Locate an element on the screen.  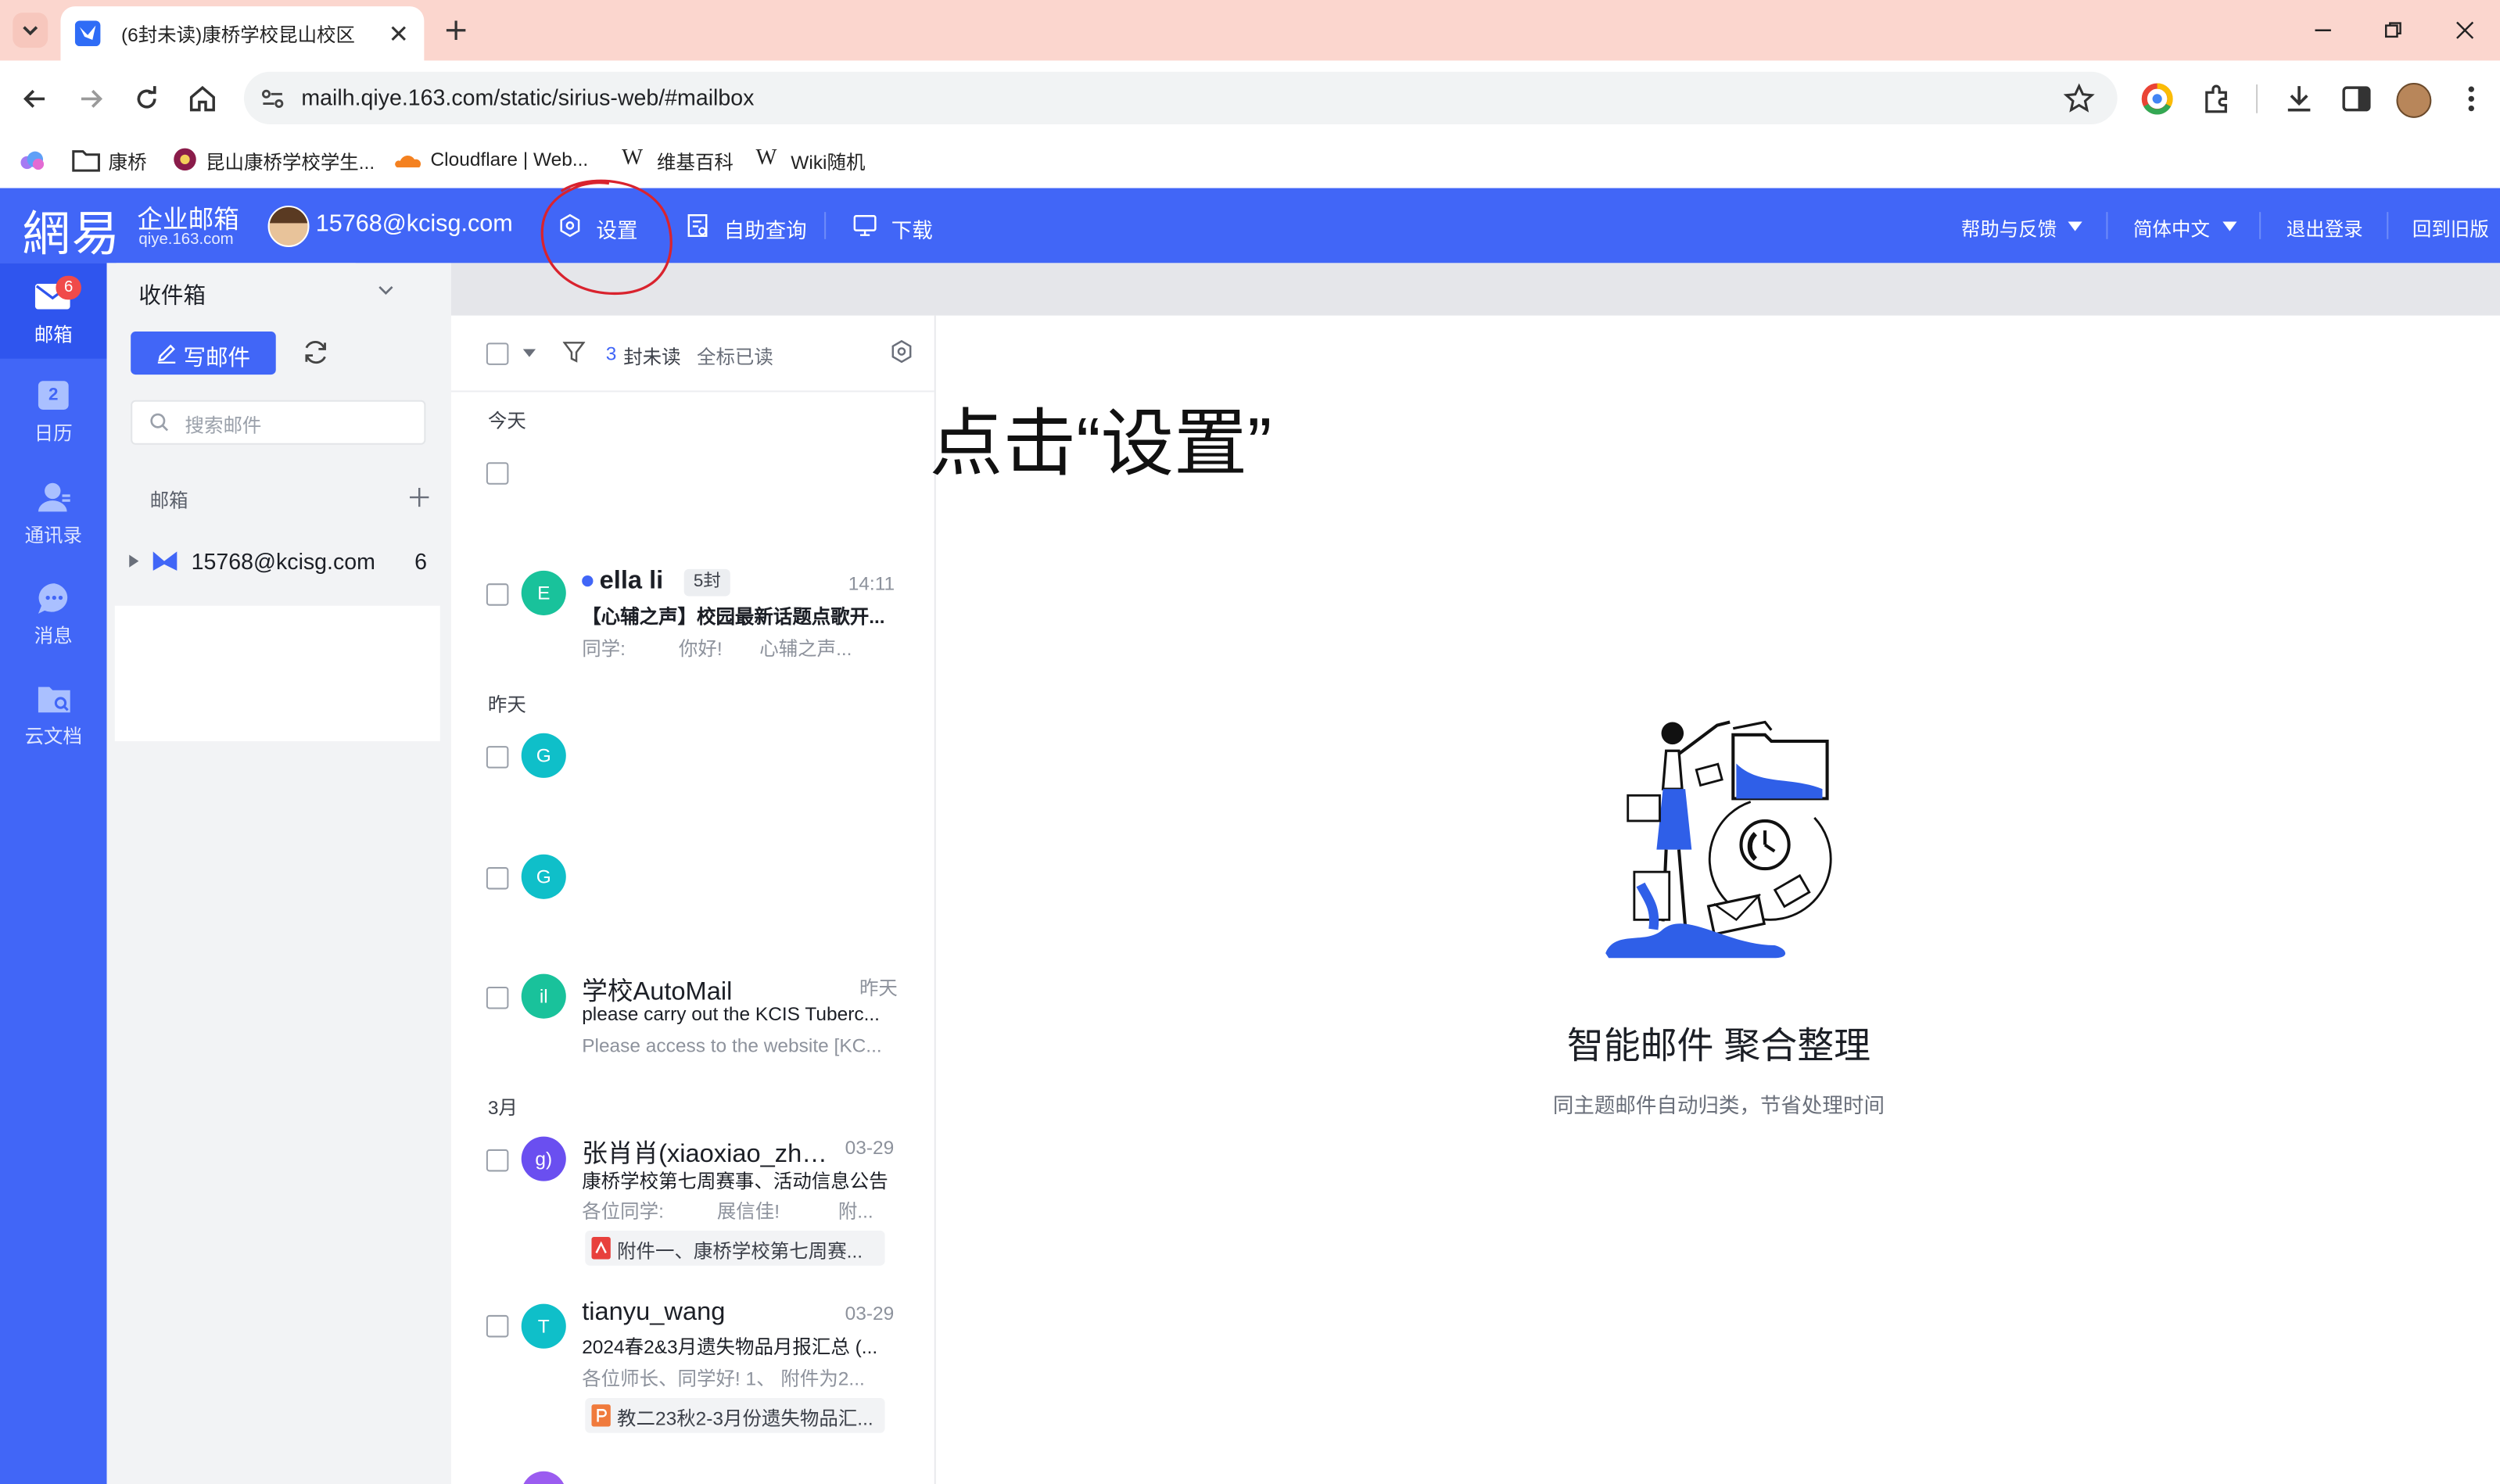
folder-placeholder-card is located at coordinates (277, 673).